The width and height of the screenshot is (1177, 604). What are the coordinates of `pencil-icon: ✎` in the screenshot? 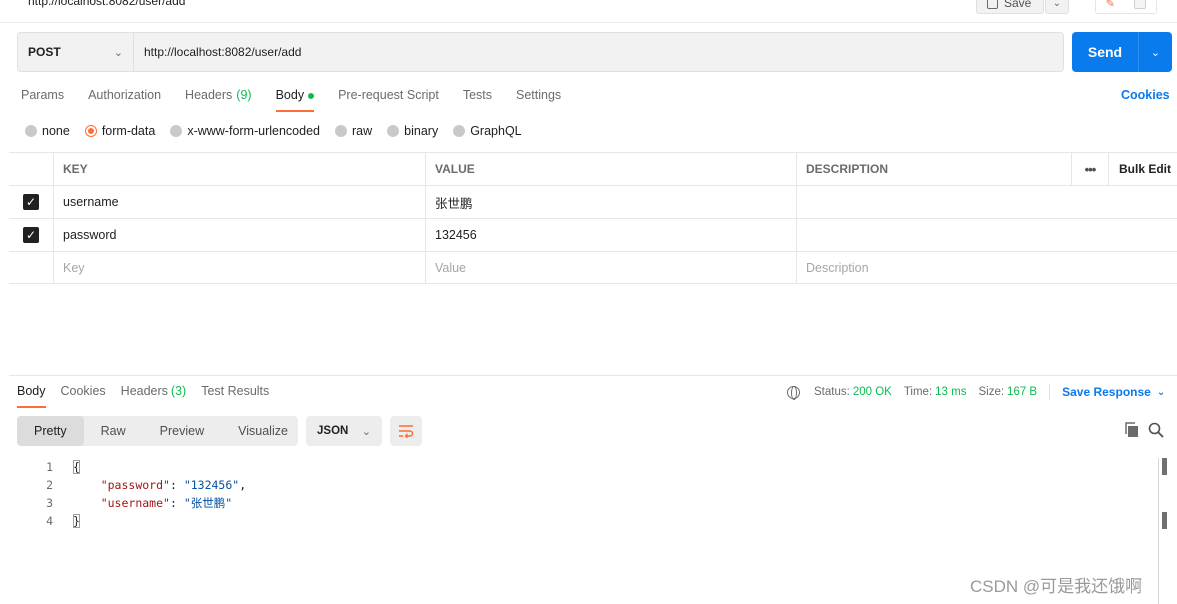 It's located at (1110, 5).